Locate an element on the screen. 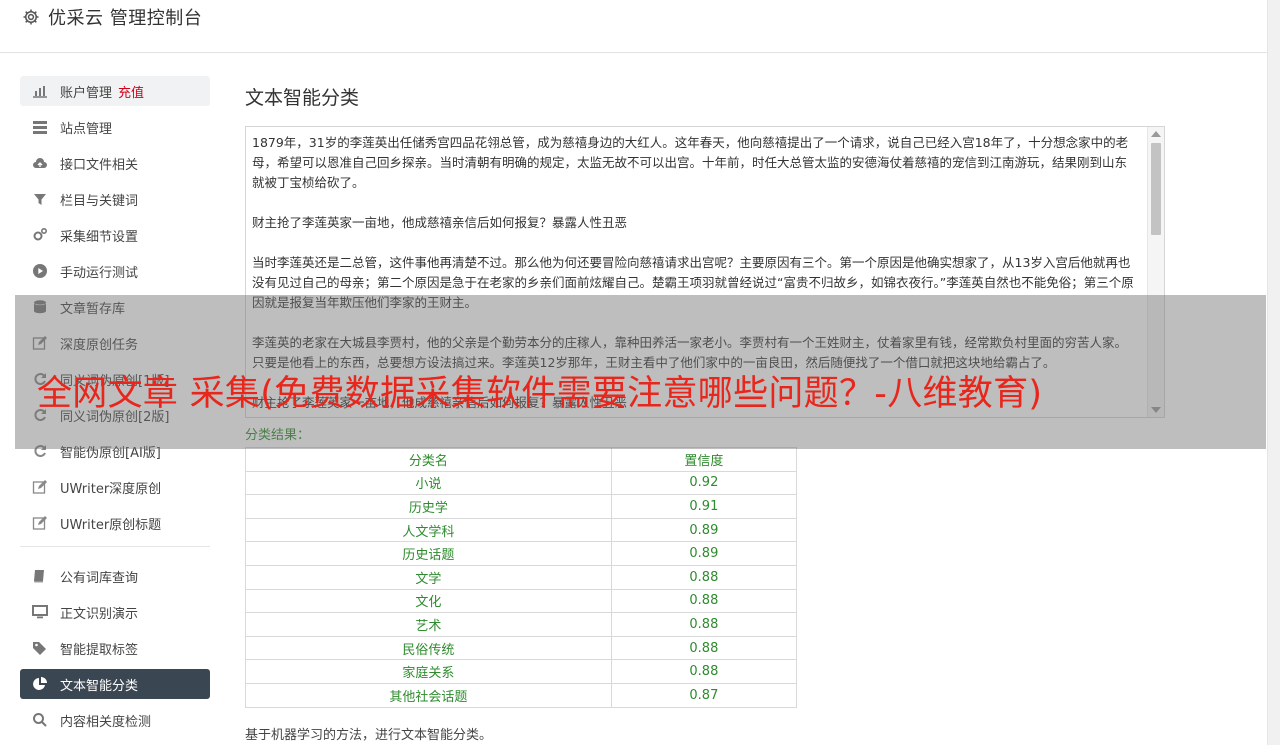 This screenshot has width=1280, height=745. sidebar-item-uwriter-title: UWriter原创标题 is located at coordinates (115, 523).